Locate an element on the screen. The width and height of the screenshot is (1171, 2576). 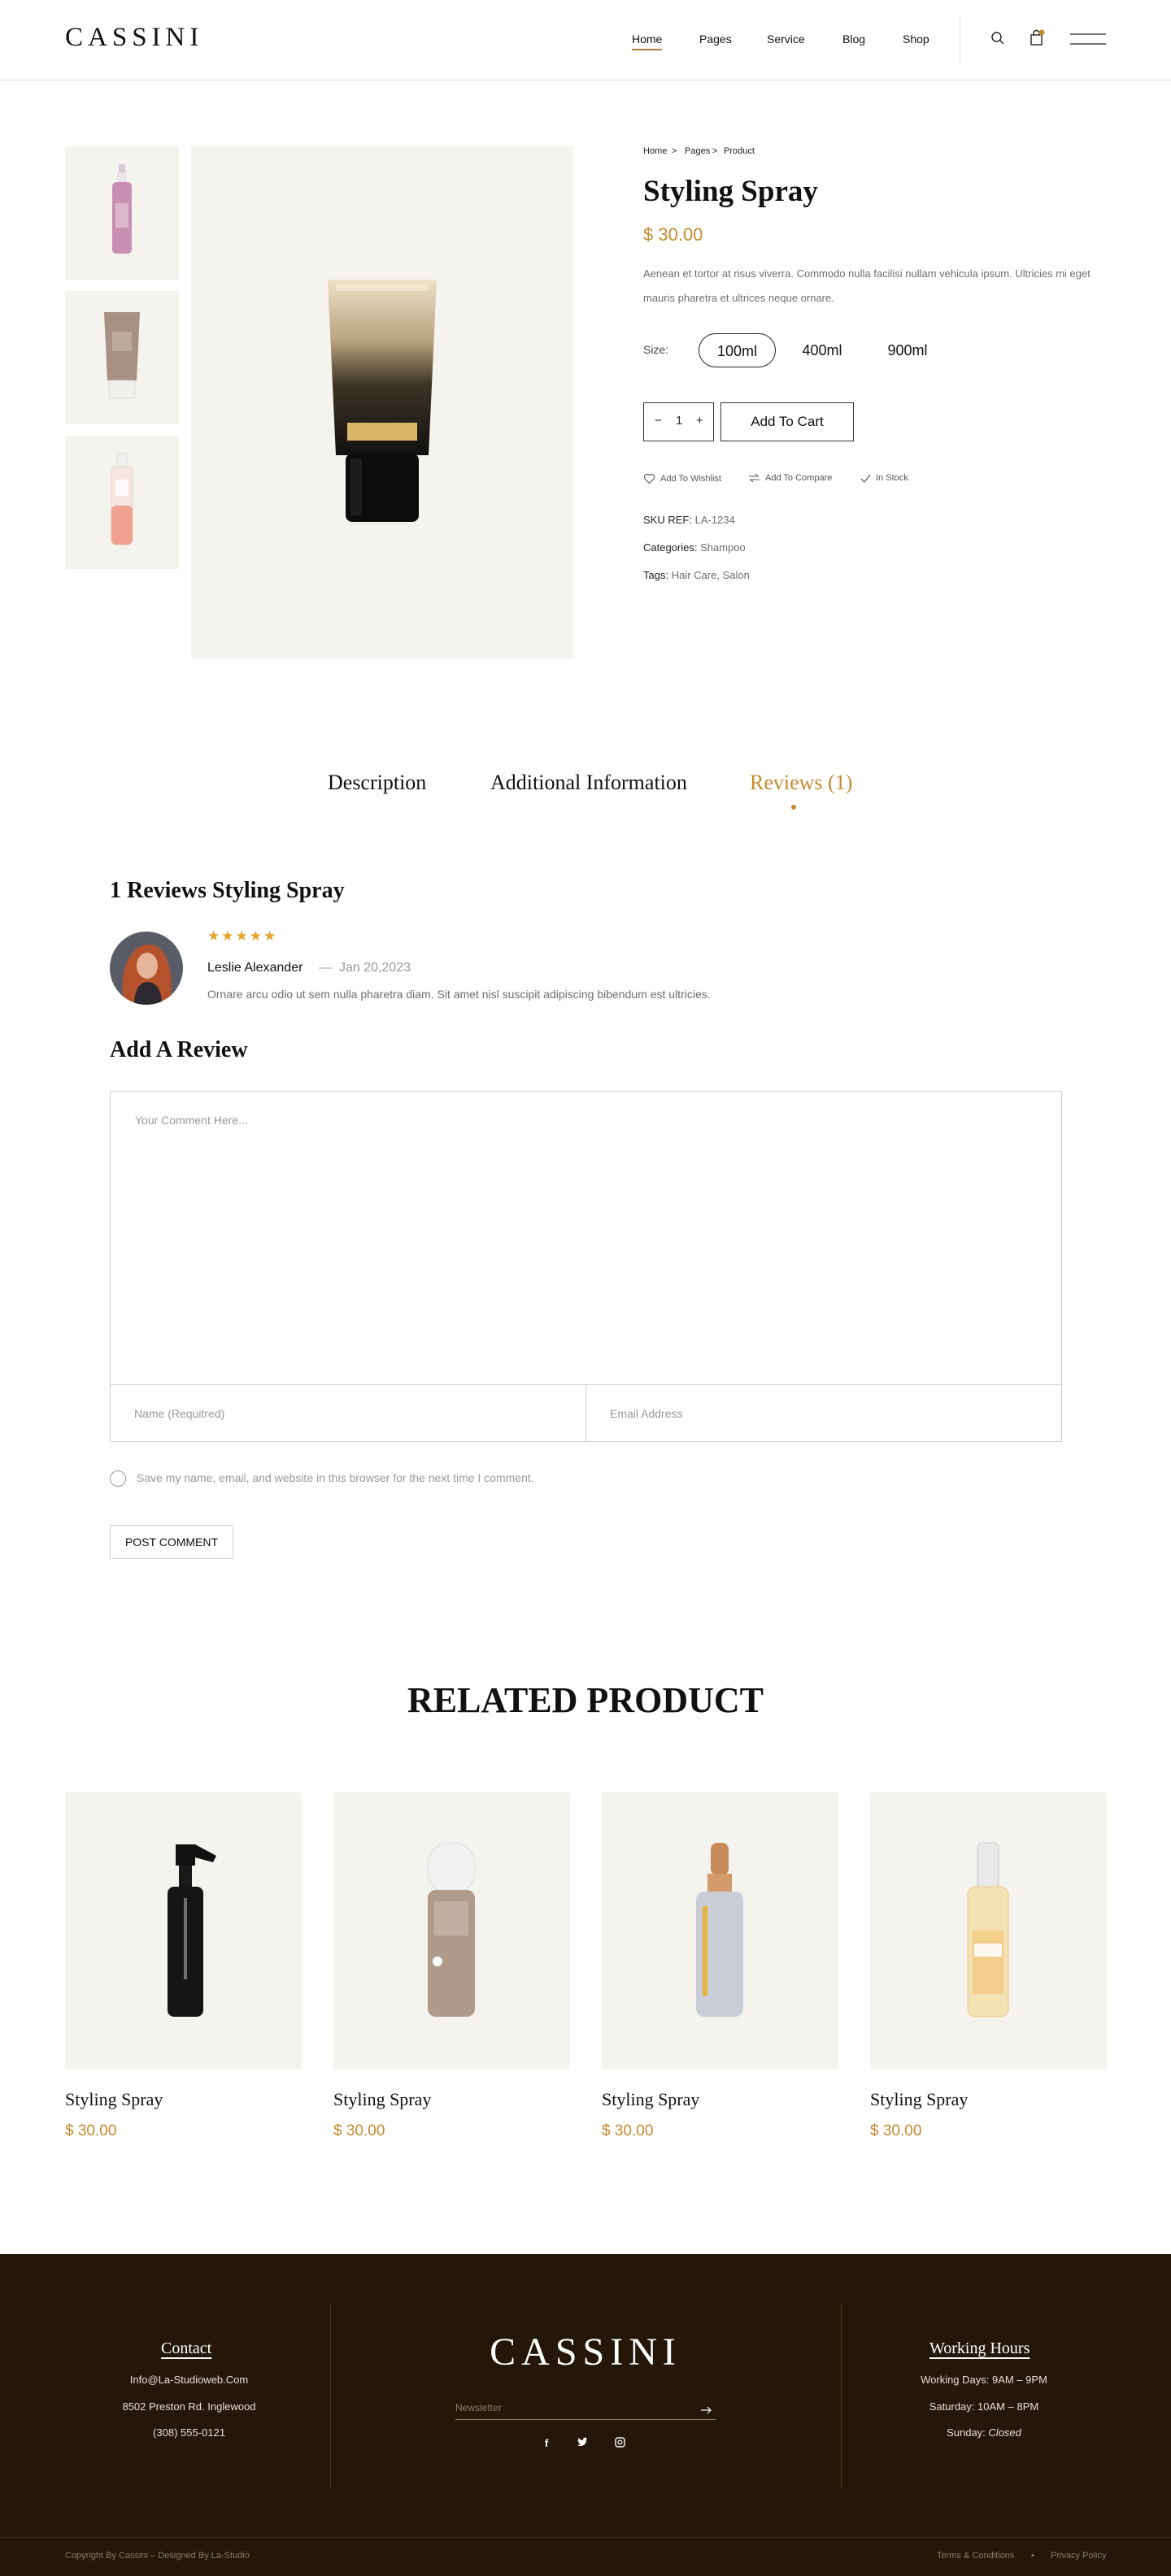
stock-status: In Stock is located at coordinates (884, 478).